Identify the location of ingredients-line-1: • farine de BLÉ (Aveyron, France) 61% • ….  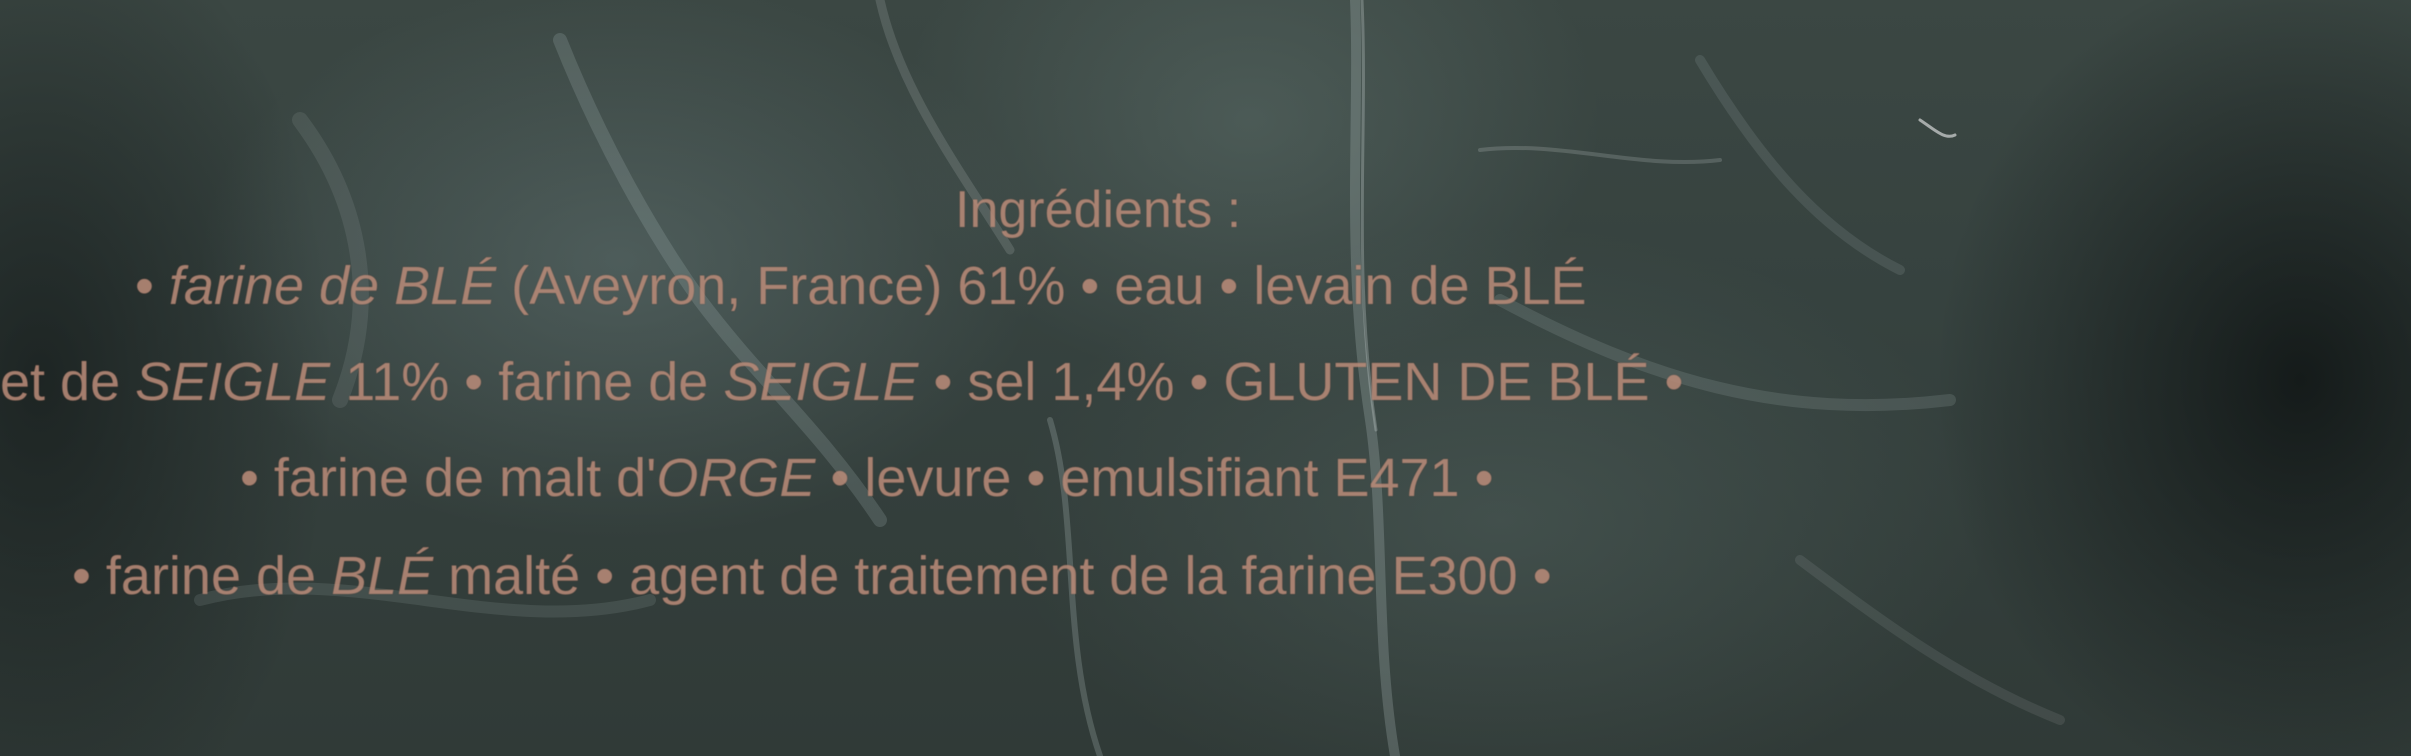
(861, 286).